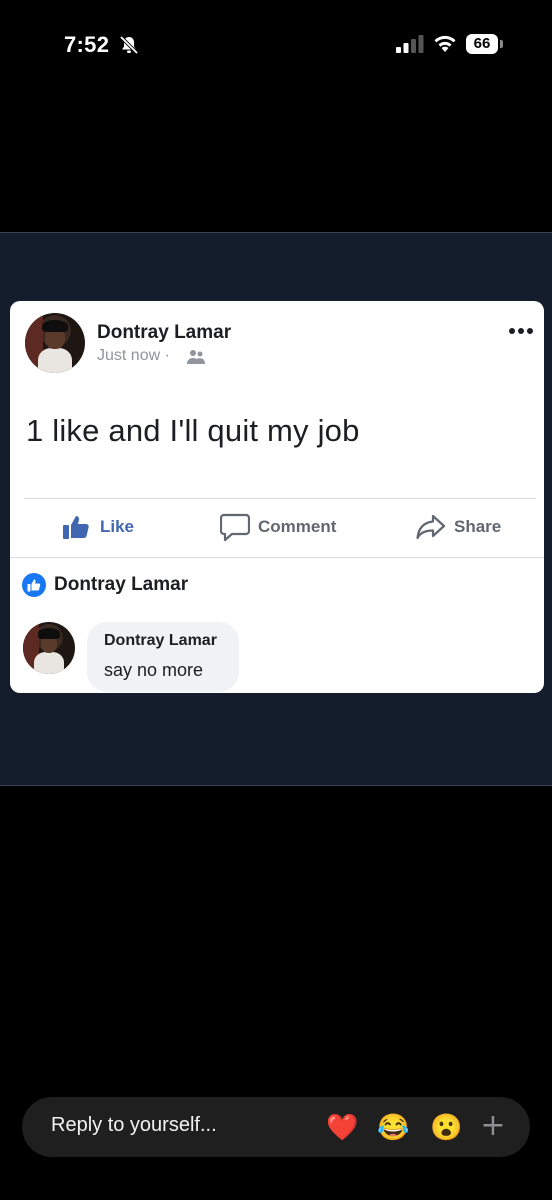 The image size is (552, 1200). What do you see at coordinates (276, 1127) in the screenshot?
I see `reply-bar: Reply to yourself... ❤️ 😂 😮 +` at bounding box center [276, 1127].